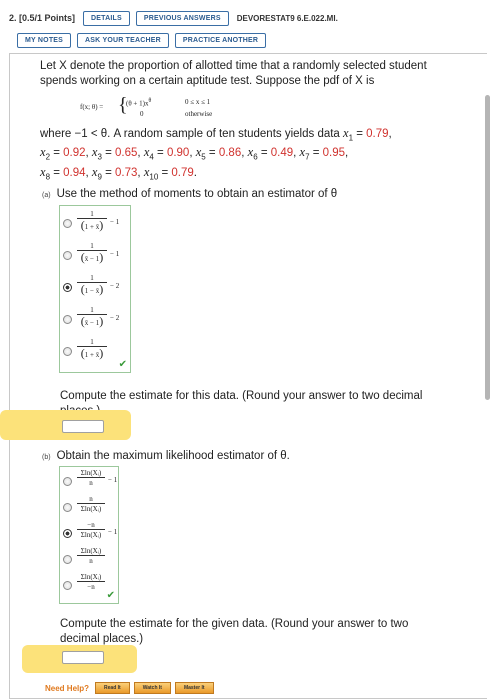 The image size is (493, 700). What do you see at coordinates (106, 18) in the screenshot?
I see `details-button: DETAILS` at bounding box center [106, 18].